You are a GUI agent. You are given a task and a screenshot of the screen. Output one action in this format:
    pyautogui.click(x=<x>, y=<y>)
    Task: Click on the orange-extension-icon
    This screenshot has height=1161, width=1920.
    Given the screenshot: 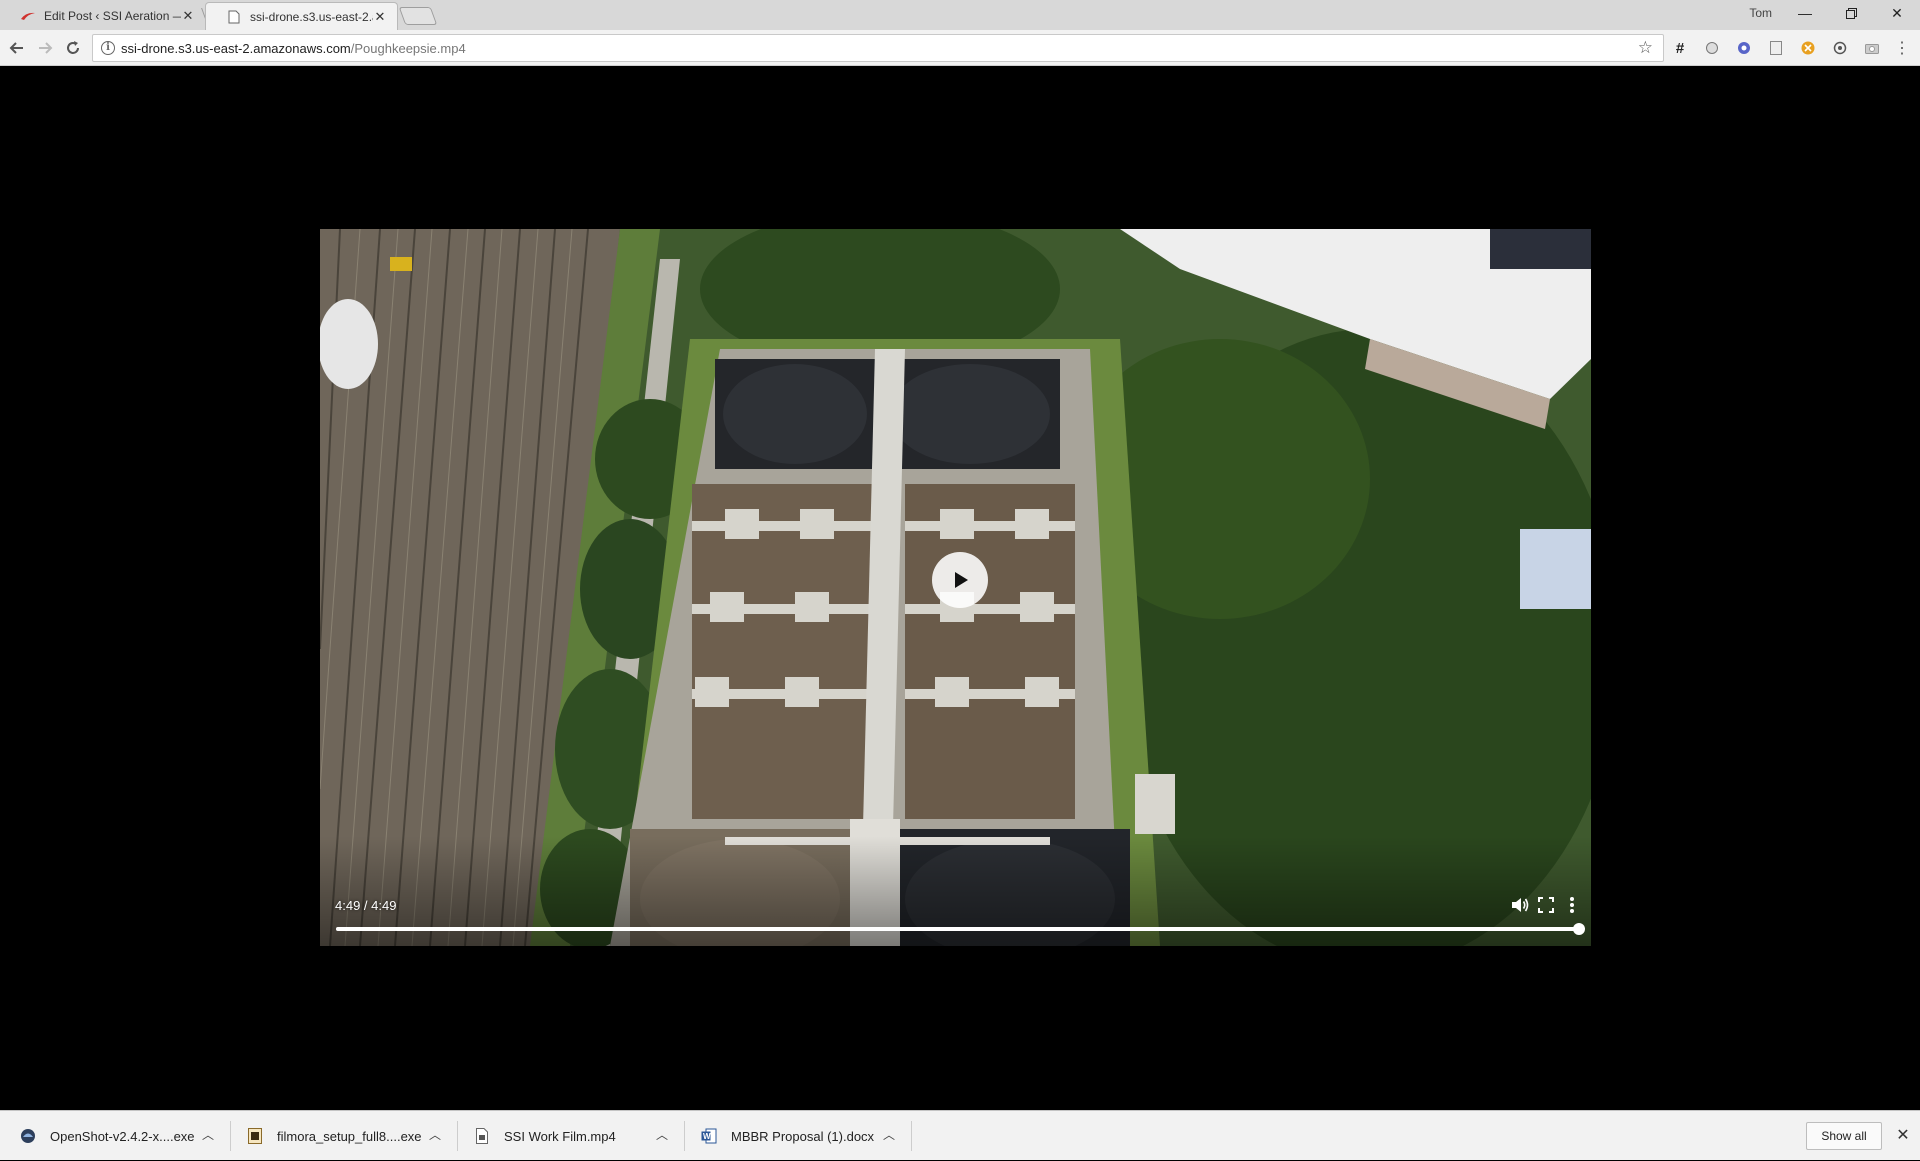 What is the action you would take?
    pyautogui.click(x=1808, y=48)
    